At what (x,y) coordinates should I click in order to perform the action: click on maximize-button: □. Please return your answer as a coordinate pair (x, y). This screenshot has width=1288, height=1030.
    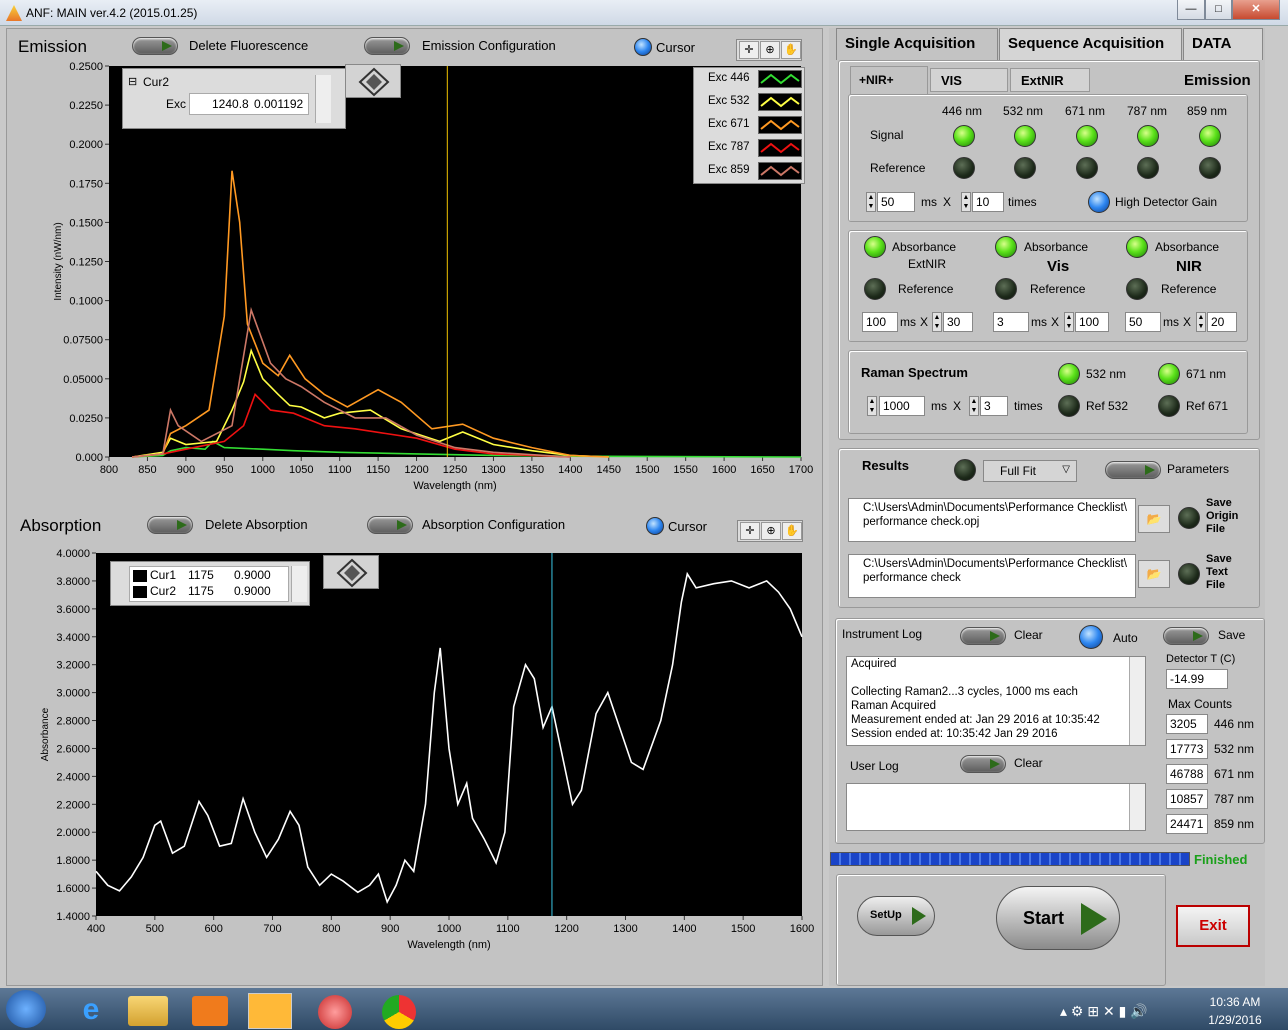
    Looking at the image, I should click on (1218, 10).